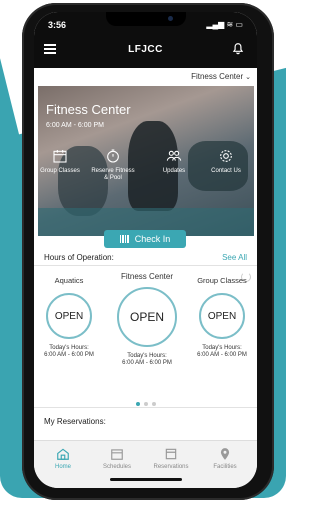  What do you see at coordinates (75, 125) in the screenshot?
I see `hero-hours: 6:00 AM - 6:00 PM` at bounding box center [75, 125].